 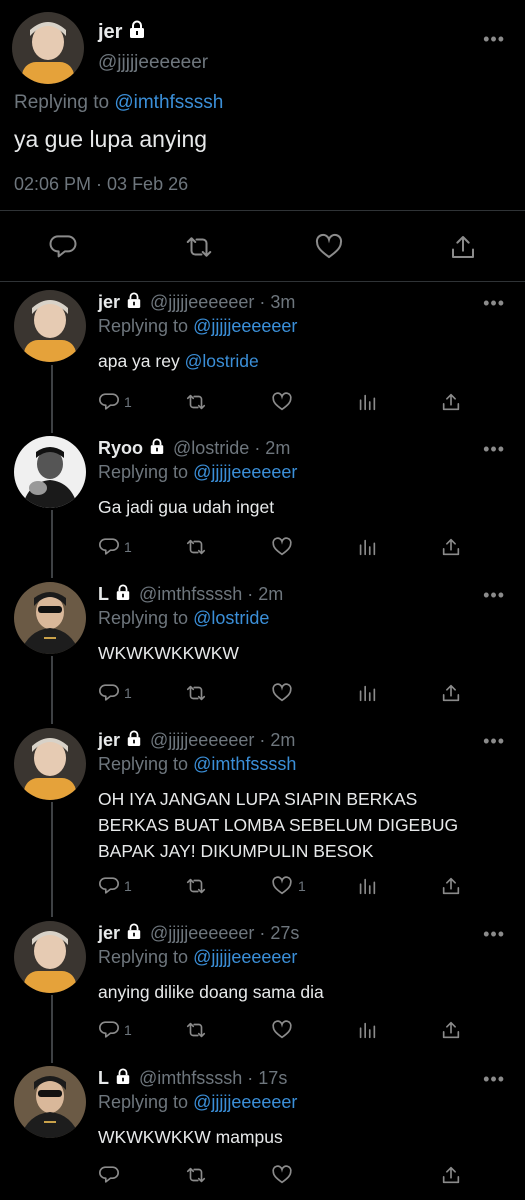 I want to click on tweet-text-plain: anying dilike doang sama dia, so click(x=211, y=992).